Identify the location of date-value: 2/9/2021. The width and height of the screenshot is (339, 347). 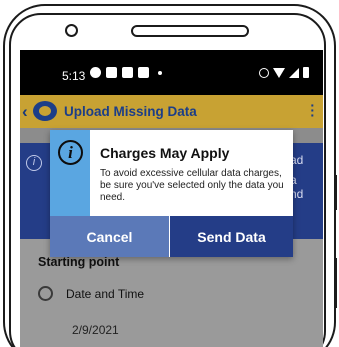
(95, 330).